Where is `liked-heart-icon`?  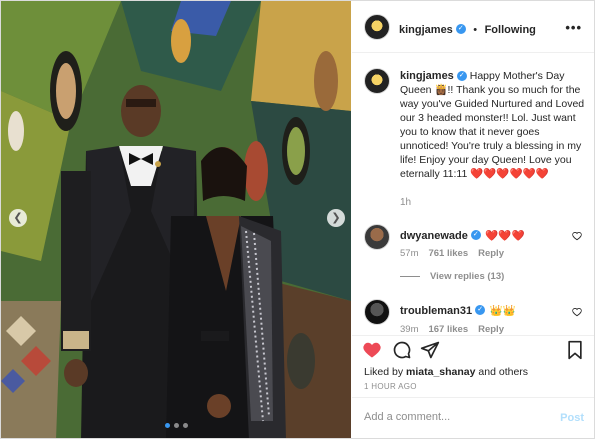 liked-heart-icon is located at coordinates (372, 350).